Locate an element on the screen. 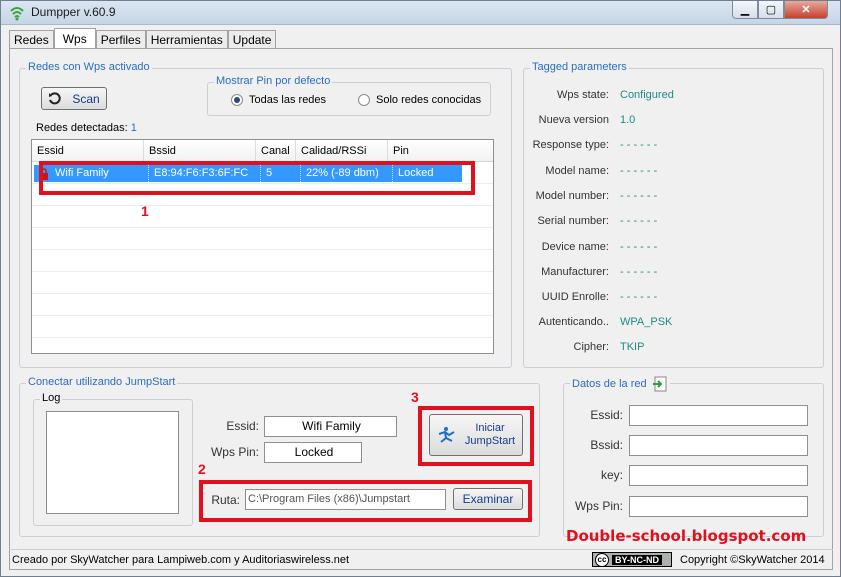 The width and height of the screenshot is (841, 577). param-row: Autenticando.. WPA_PSK is located at coordinates (605, 322).